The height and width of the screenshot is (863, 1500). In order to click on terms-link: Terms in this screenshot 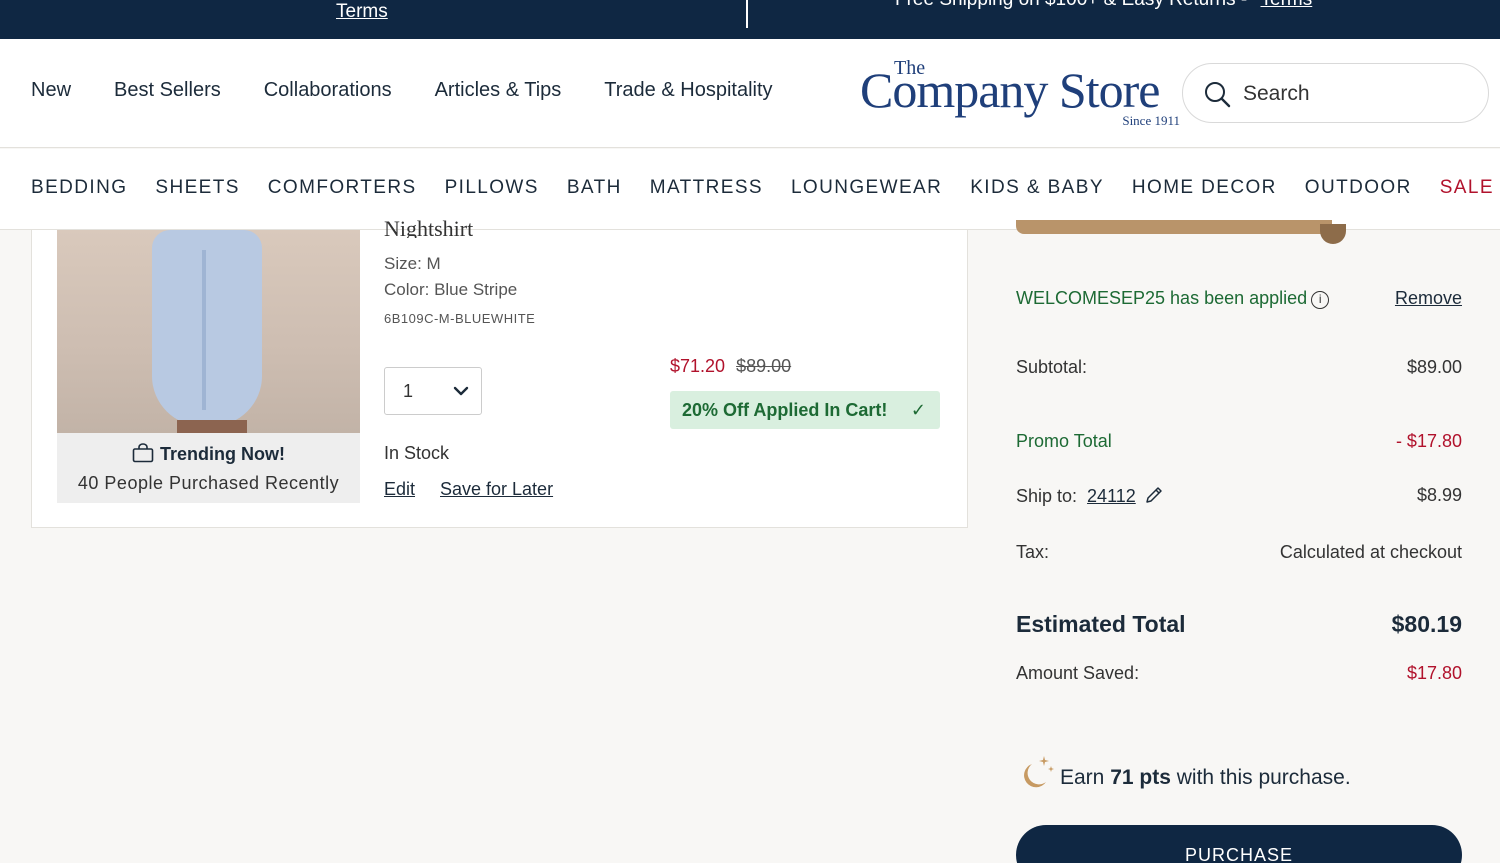, I will do `click(362, 12)`.